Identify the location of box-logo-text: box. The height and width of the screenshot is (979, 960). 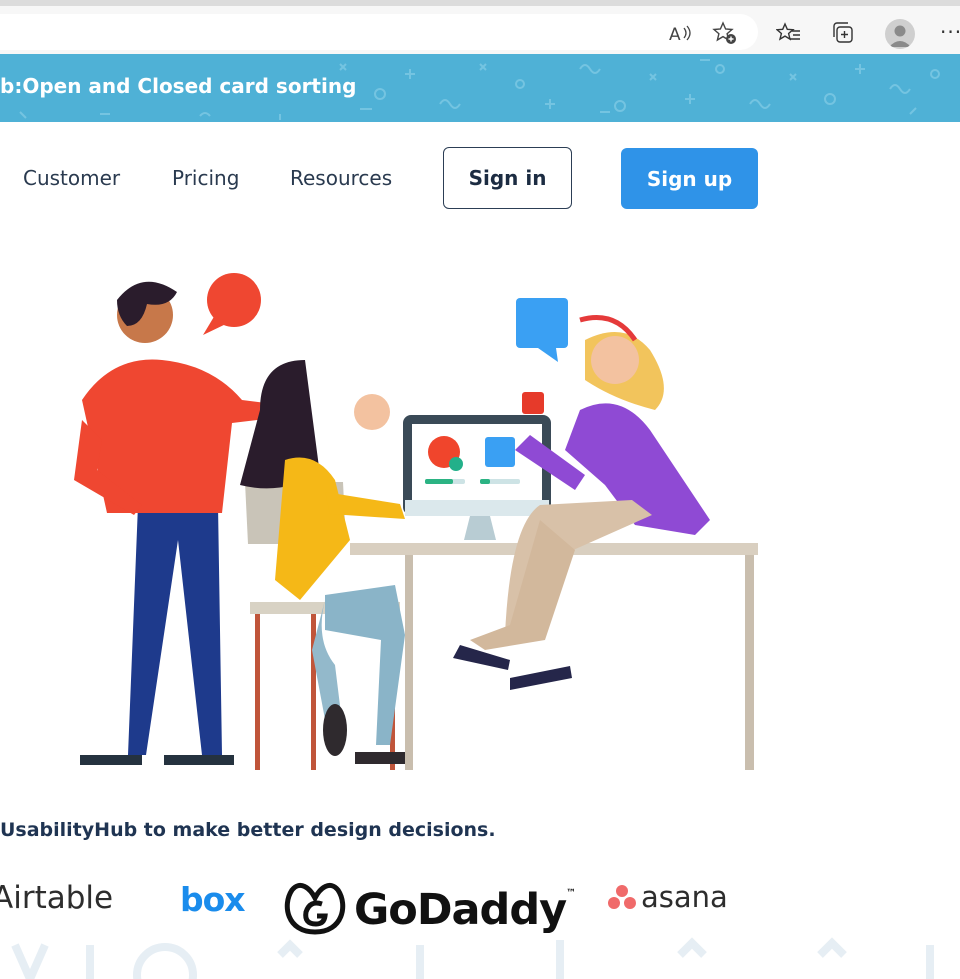
(213, 899).